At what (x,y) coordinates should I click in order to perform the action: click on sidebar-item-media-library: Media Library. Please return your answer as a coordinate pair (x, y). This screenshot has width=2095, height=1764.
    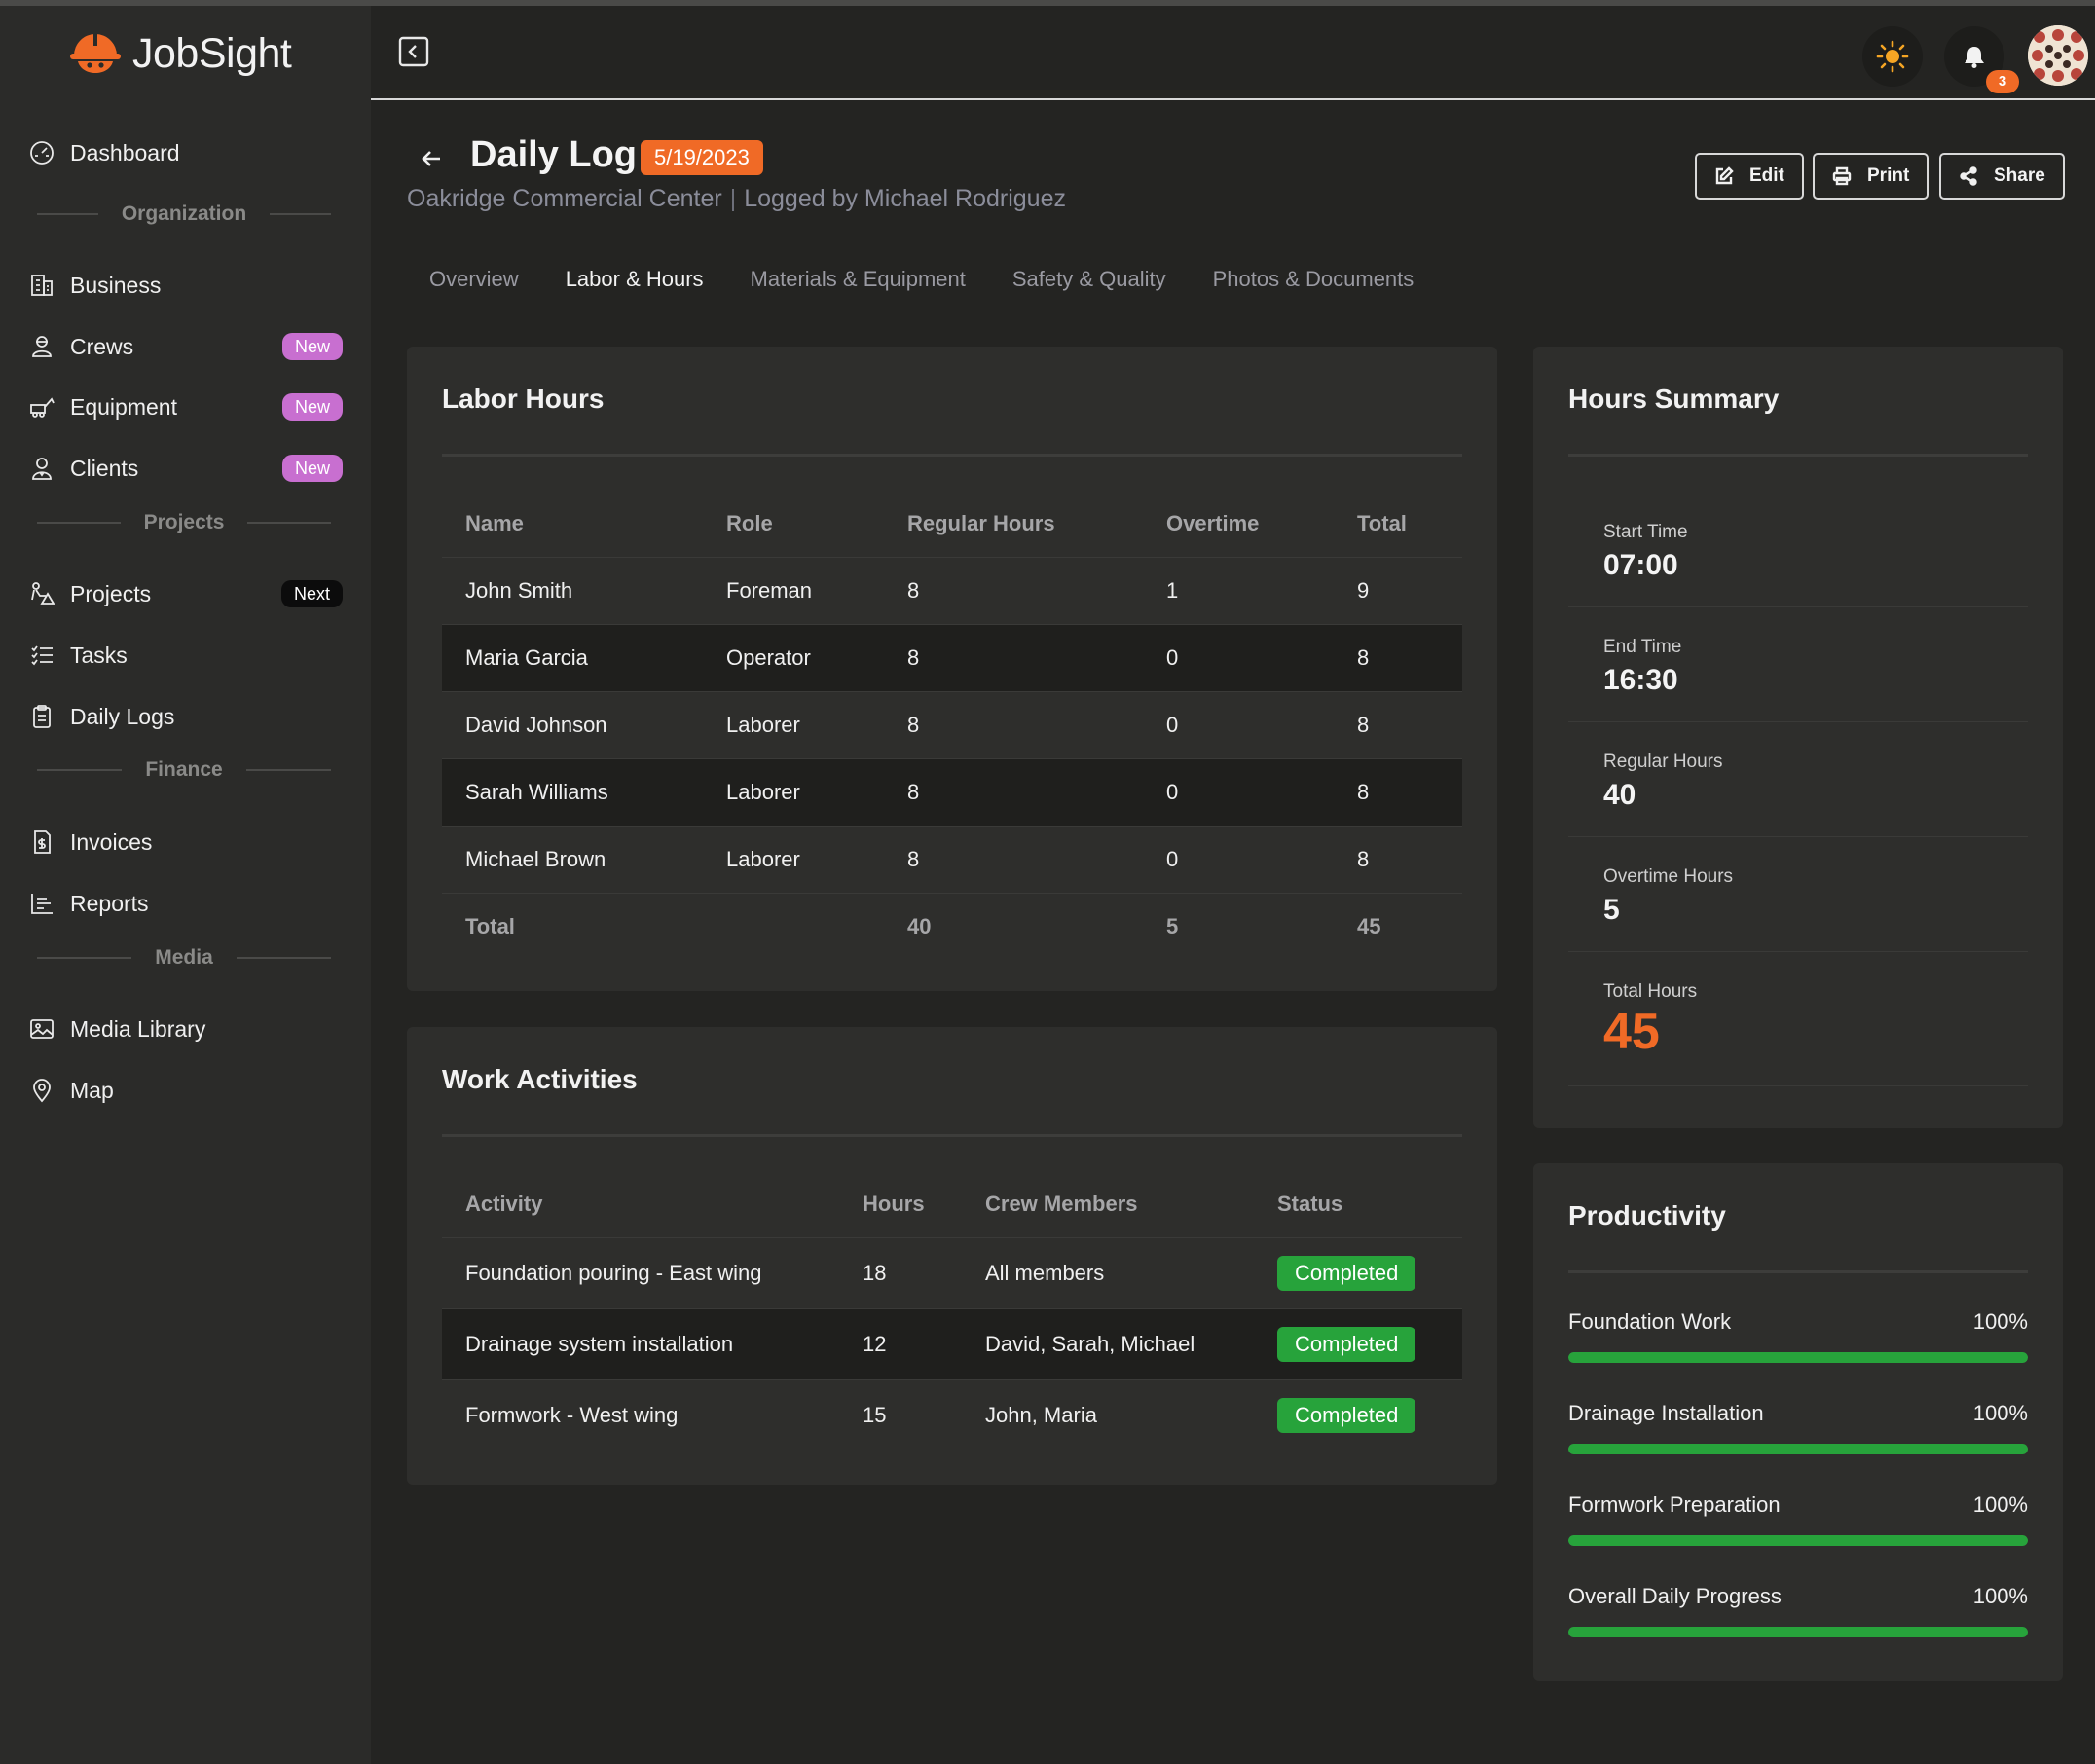
    Looking at the image, I should click on (186, 1029).